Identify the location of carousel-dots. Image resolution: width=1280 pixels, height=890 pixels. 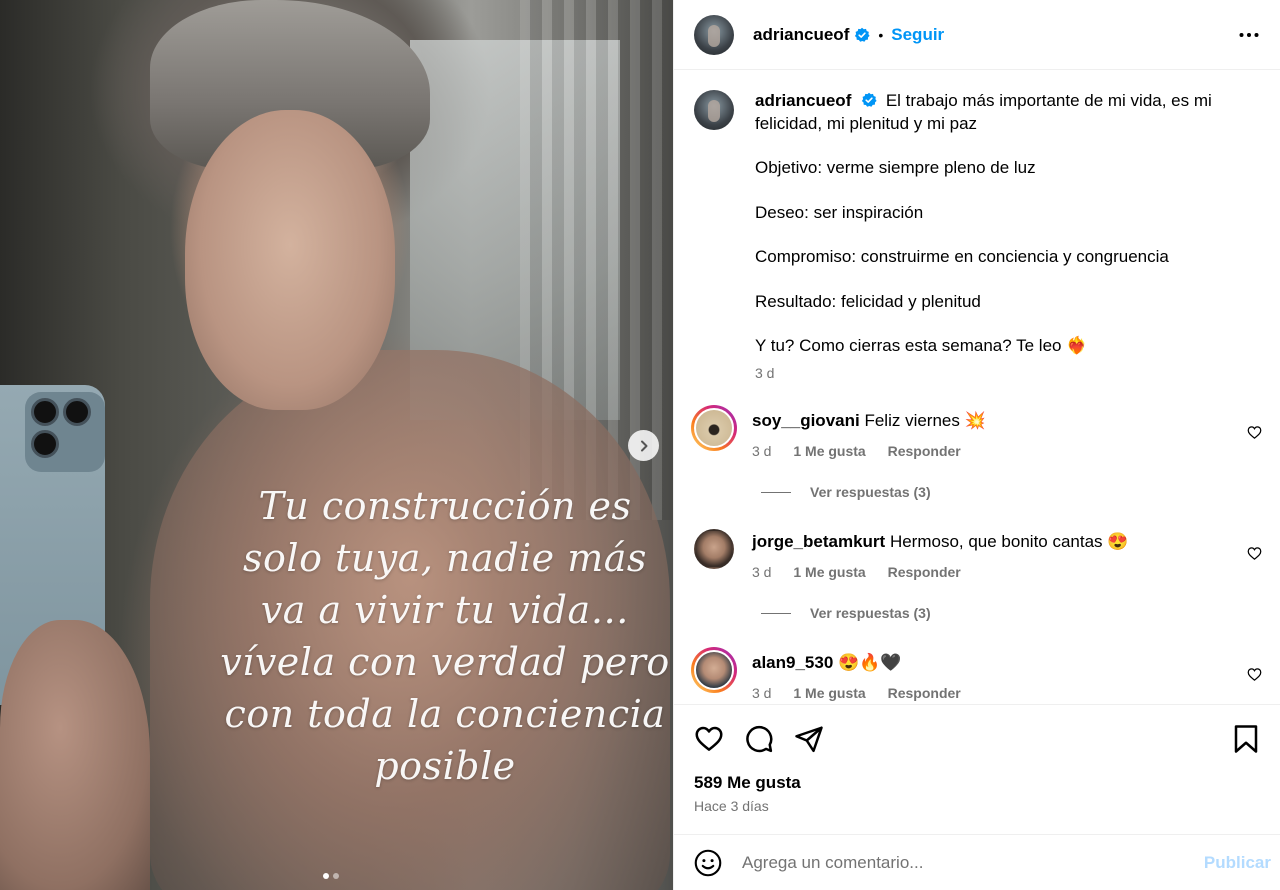
(331, 876).